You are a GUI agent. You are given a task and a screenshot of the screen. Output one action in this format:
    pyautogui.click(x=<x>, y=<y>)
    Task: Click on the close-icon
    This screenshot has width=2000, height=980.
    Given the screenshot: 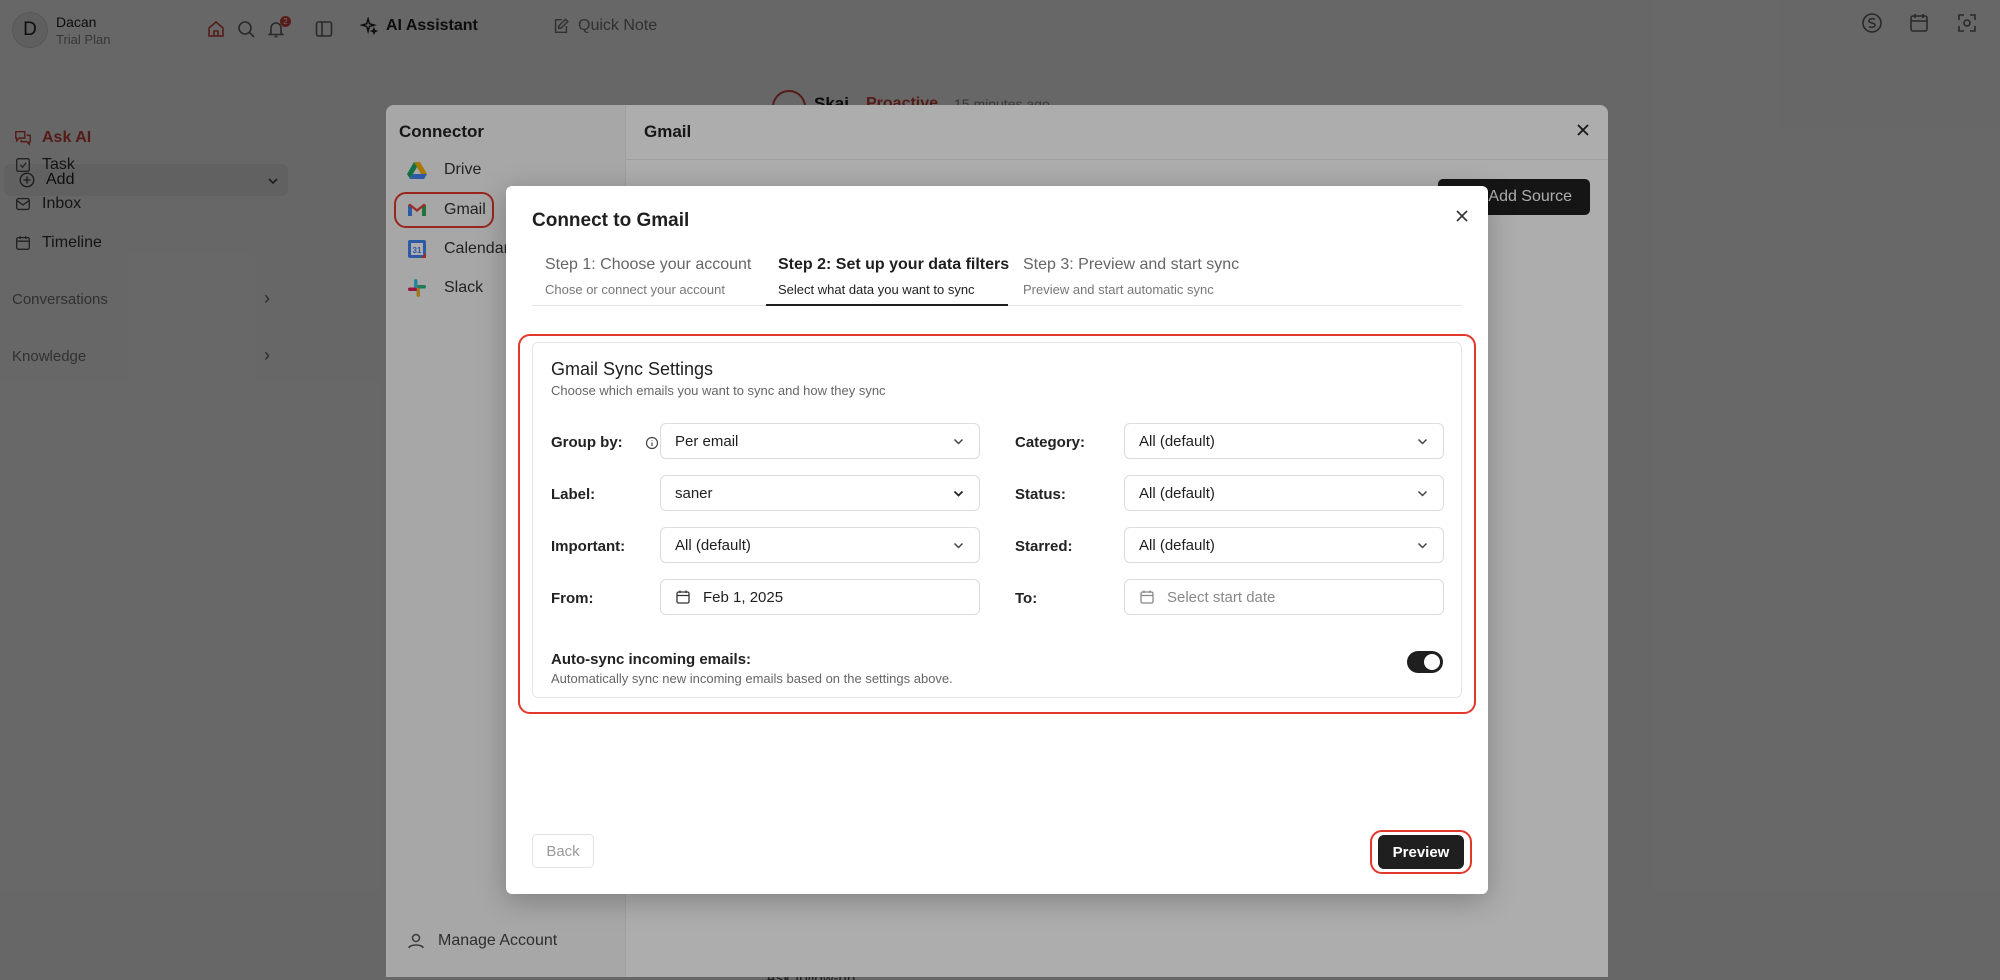 What is the action you would take?
    pyautogui.click(x=1462, y=216)
    